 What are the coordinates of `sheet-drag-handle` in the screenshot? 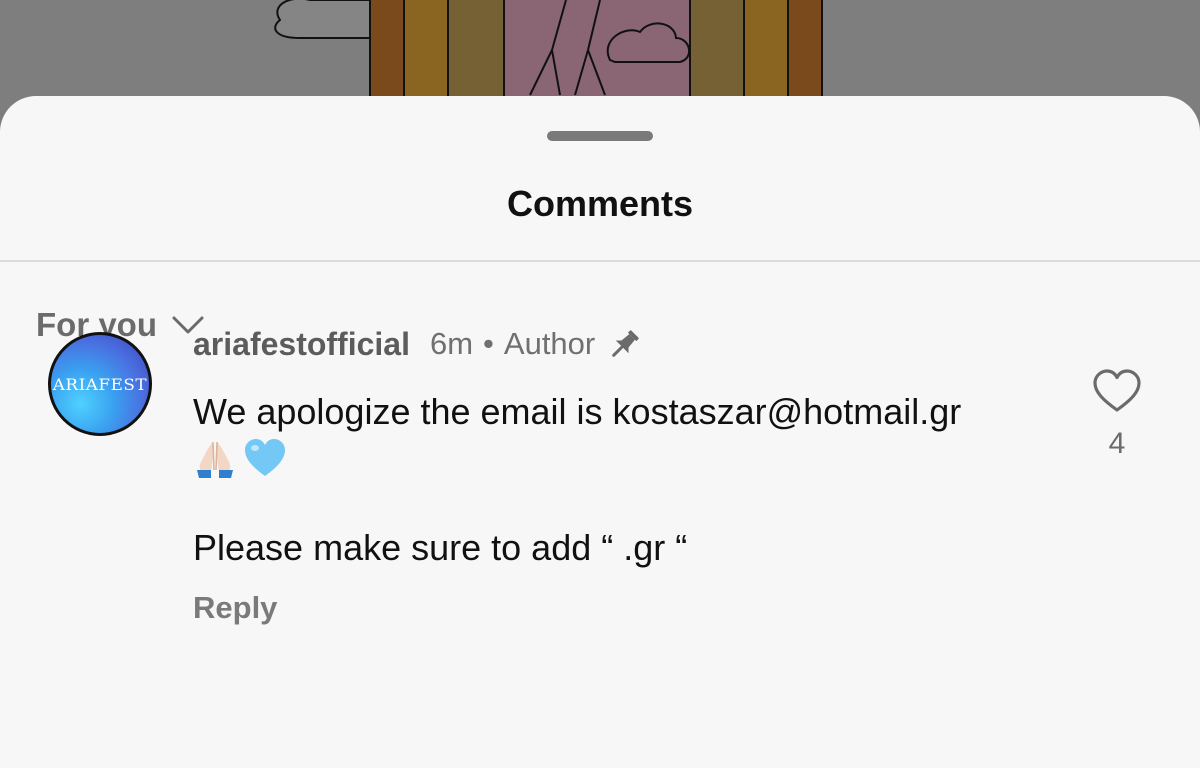 It's located at (600, 136).